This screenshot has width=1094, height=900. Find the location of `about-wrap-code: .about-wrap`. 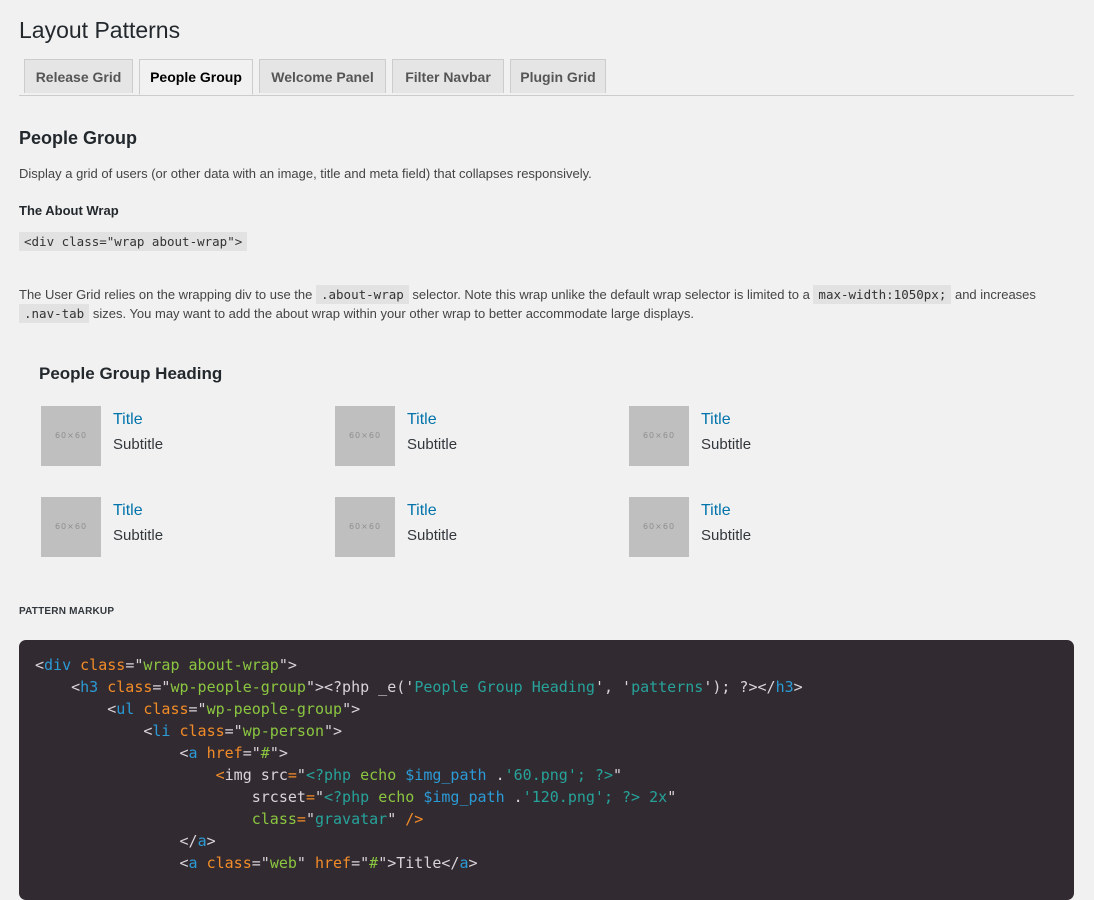

about-wrap-code: .about-wrap is located at coordinates (362, 294).